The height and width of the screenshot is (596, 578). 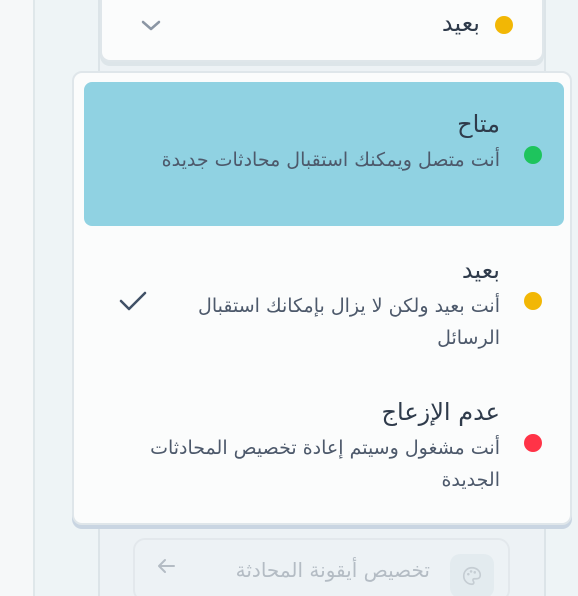 What do you see at coordinates (133, 301) in the screenshot?
I see `check-icon` at bounding box center [133, 301].